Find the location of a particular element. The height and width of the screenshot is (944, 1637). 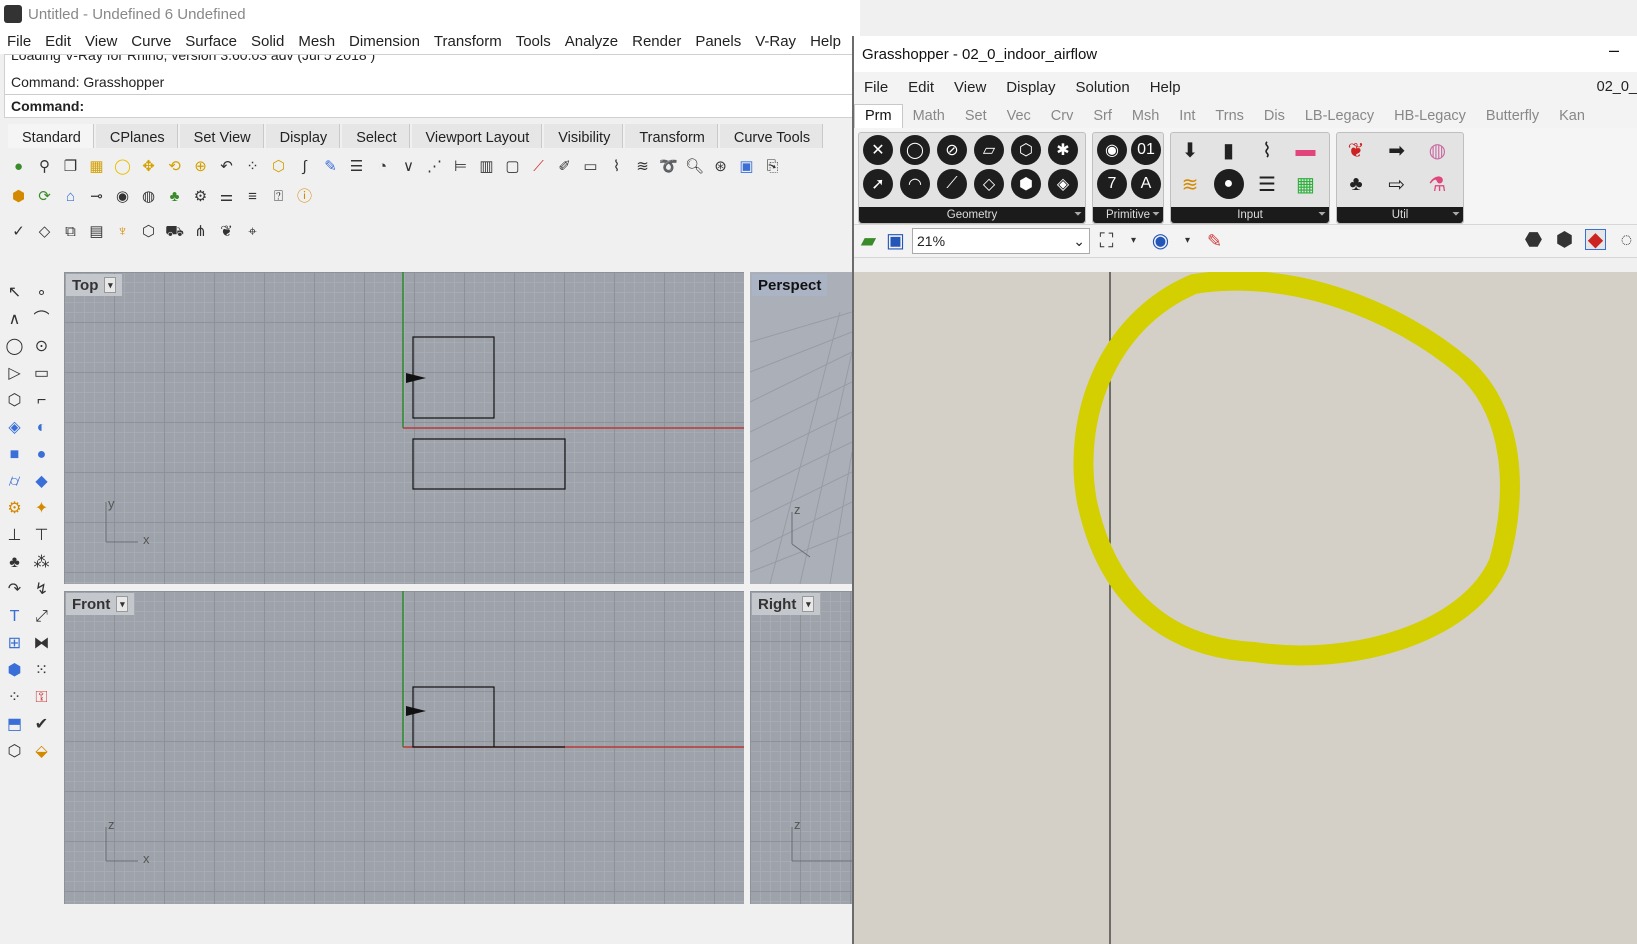

gh-document-tab: 02_0_ is located at coordinates (1617, 87).